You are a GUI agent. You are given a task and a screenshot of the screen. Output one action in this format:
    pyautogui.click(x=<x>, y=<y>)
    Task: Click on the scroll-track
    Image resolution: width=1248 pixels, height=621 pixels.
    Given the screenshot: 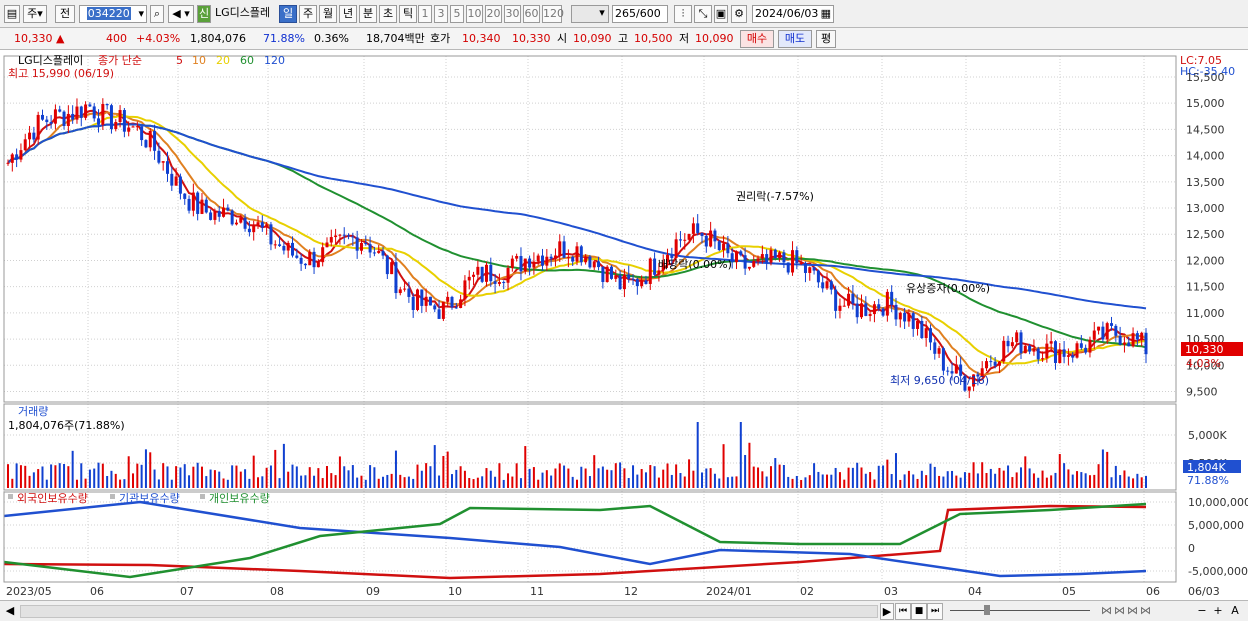 What is the action you would take?
    pyautogui.click(x=449, y=611)
    